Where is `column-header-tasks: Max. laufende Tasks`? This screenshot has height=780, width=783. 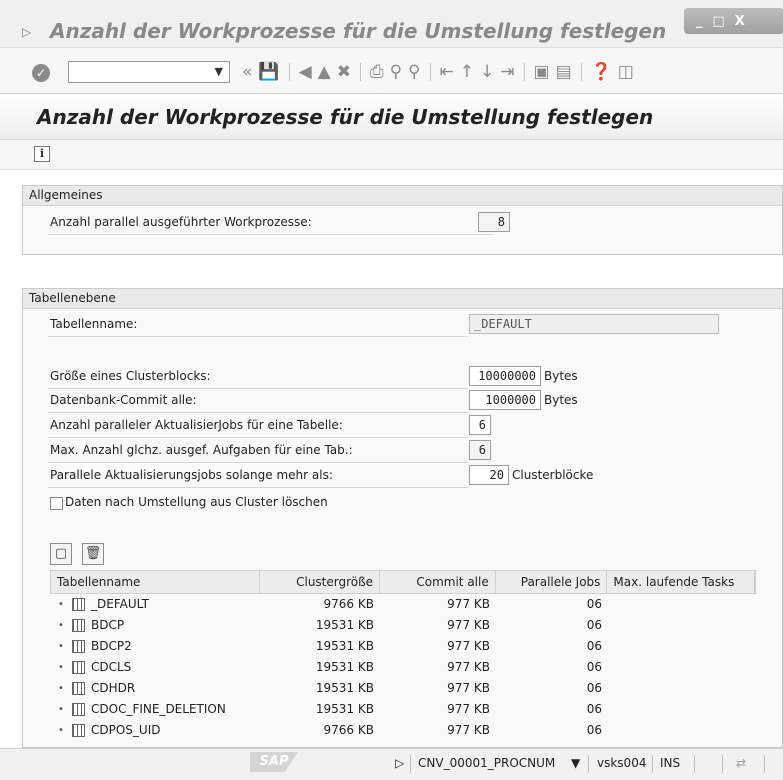
column-header-tasks: Max. laufende Tasks is located at coordinates (681, 582).